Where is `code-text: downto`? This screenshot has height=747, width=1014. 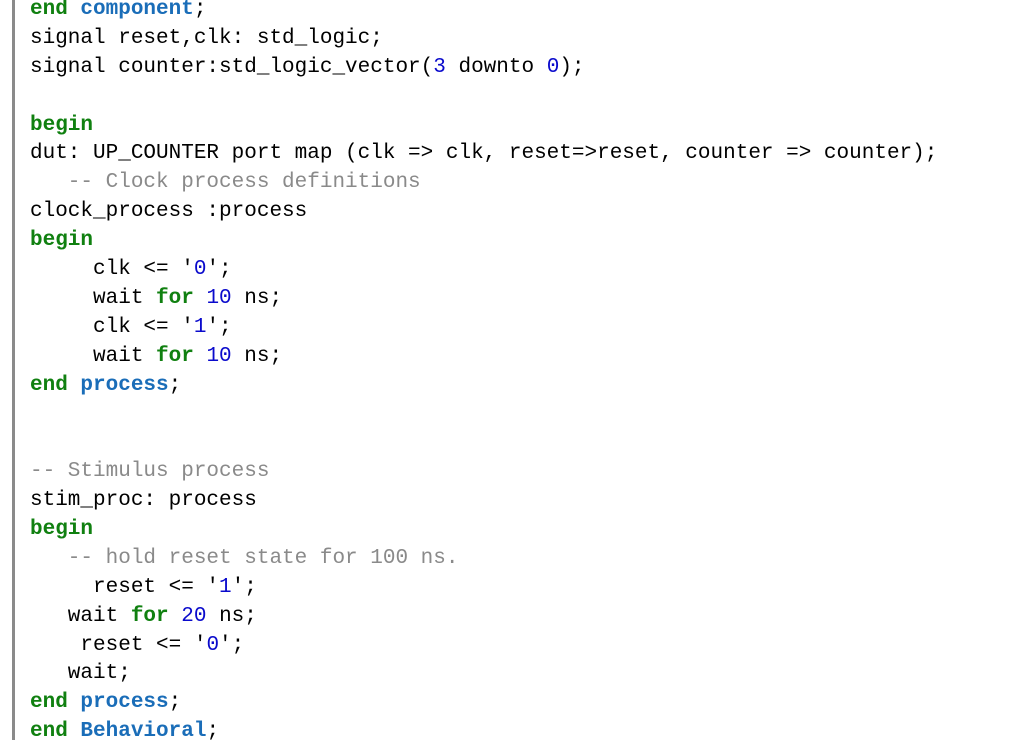
code-text: downto is located at coordinates (496, 67).